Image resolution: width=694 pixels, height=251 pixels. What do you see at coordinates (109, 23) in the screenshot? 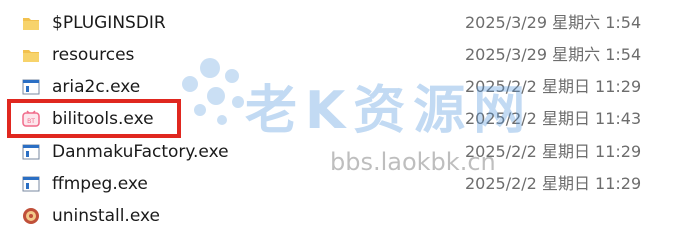
I see `file-name: $PLUGINSDIR` at bounding box center [109, 23].